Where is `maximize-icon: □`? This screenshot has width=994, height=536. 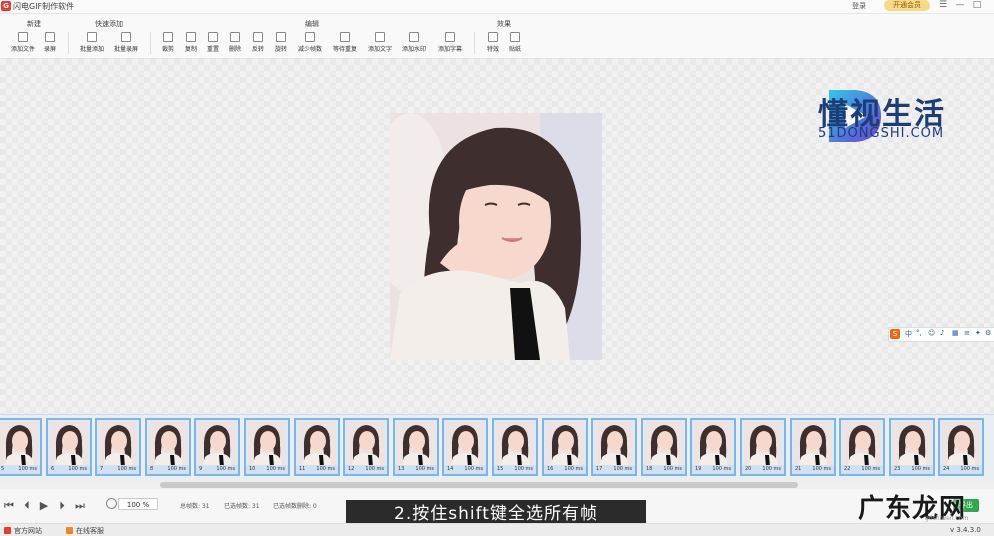
maximize-icon: □ is located at coordinates (977, 5).